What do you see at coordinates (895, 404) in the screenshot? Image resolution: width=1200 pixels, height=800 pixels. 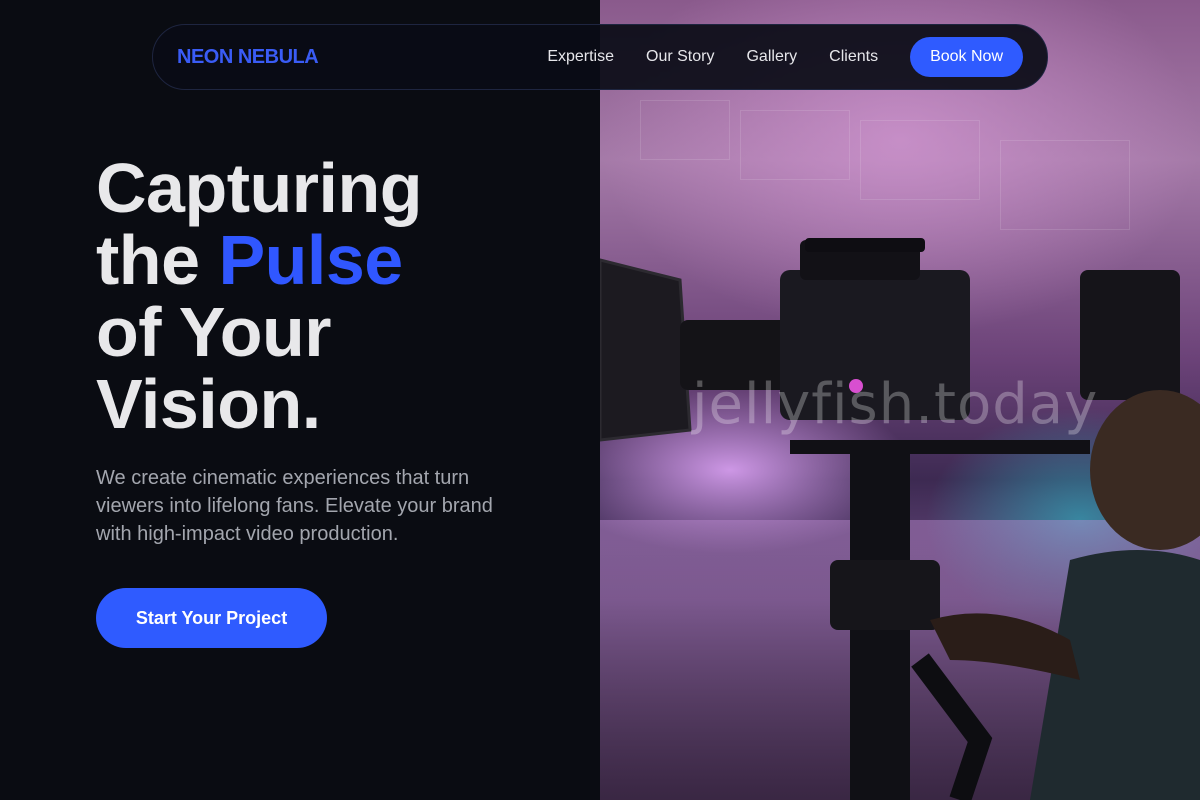 I see `watermark-text: jellyfish.today` at bounding box center [895, 404].